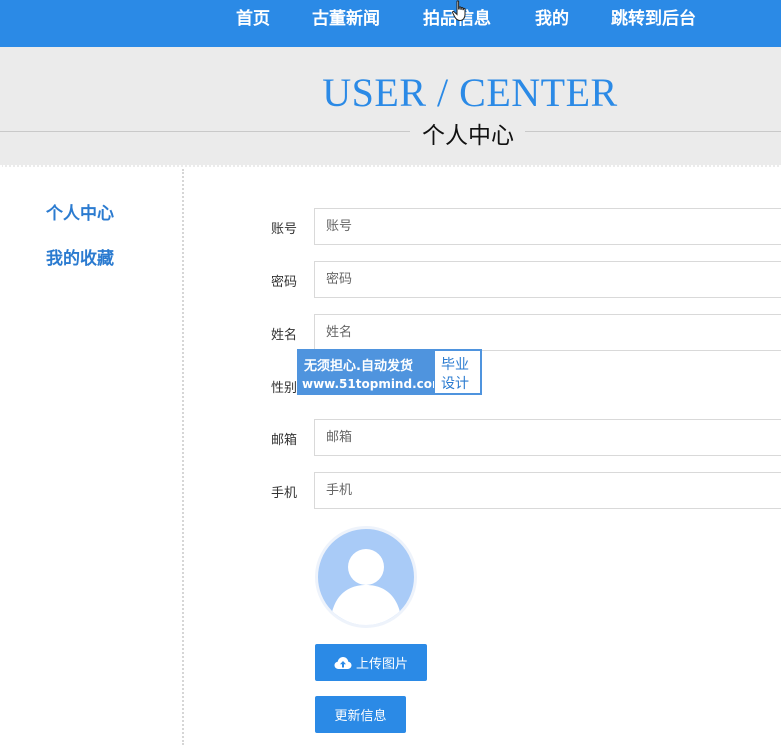 The image size is (781, 745). Describe the element at coordinates (459, 11) in the screenshot. I see `hand-cursor-icon` at that location.